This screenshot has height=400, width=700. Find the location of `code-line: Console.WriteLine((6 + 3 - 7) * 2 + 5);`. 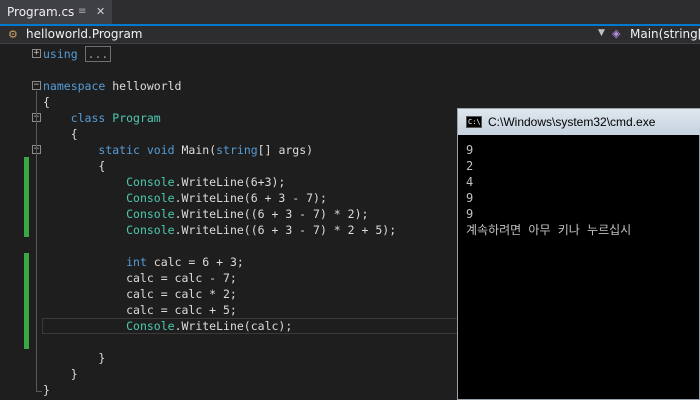

code-line: Console.WriteLine((6 + 3 - 7) * 2 + 5); is located at coordinates (219, 230).